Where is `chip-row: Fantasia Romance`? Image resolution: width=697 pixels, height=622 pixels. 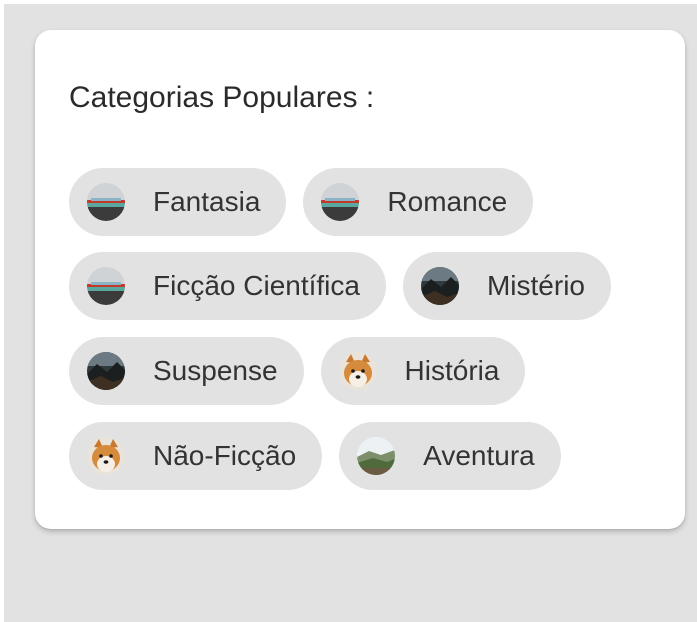
chip-row: Fantasia Romance is located at coordinates (301, 202).